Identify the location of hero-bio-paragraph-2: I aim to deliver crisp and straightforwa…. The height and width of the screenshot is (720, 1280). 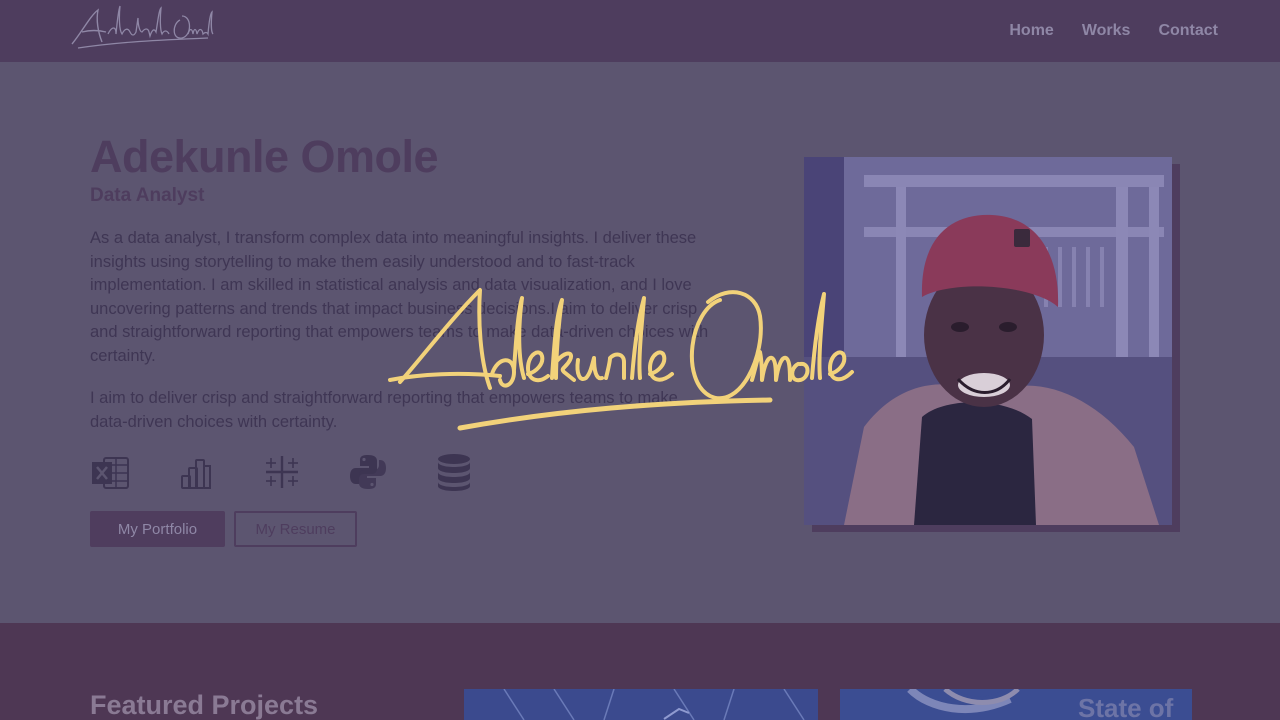
(384, 410).